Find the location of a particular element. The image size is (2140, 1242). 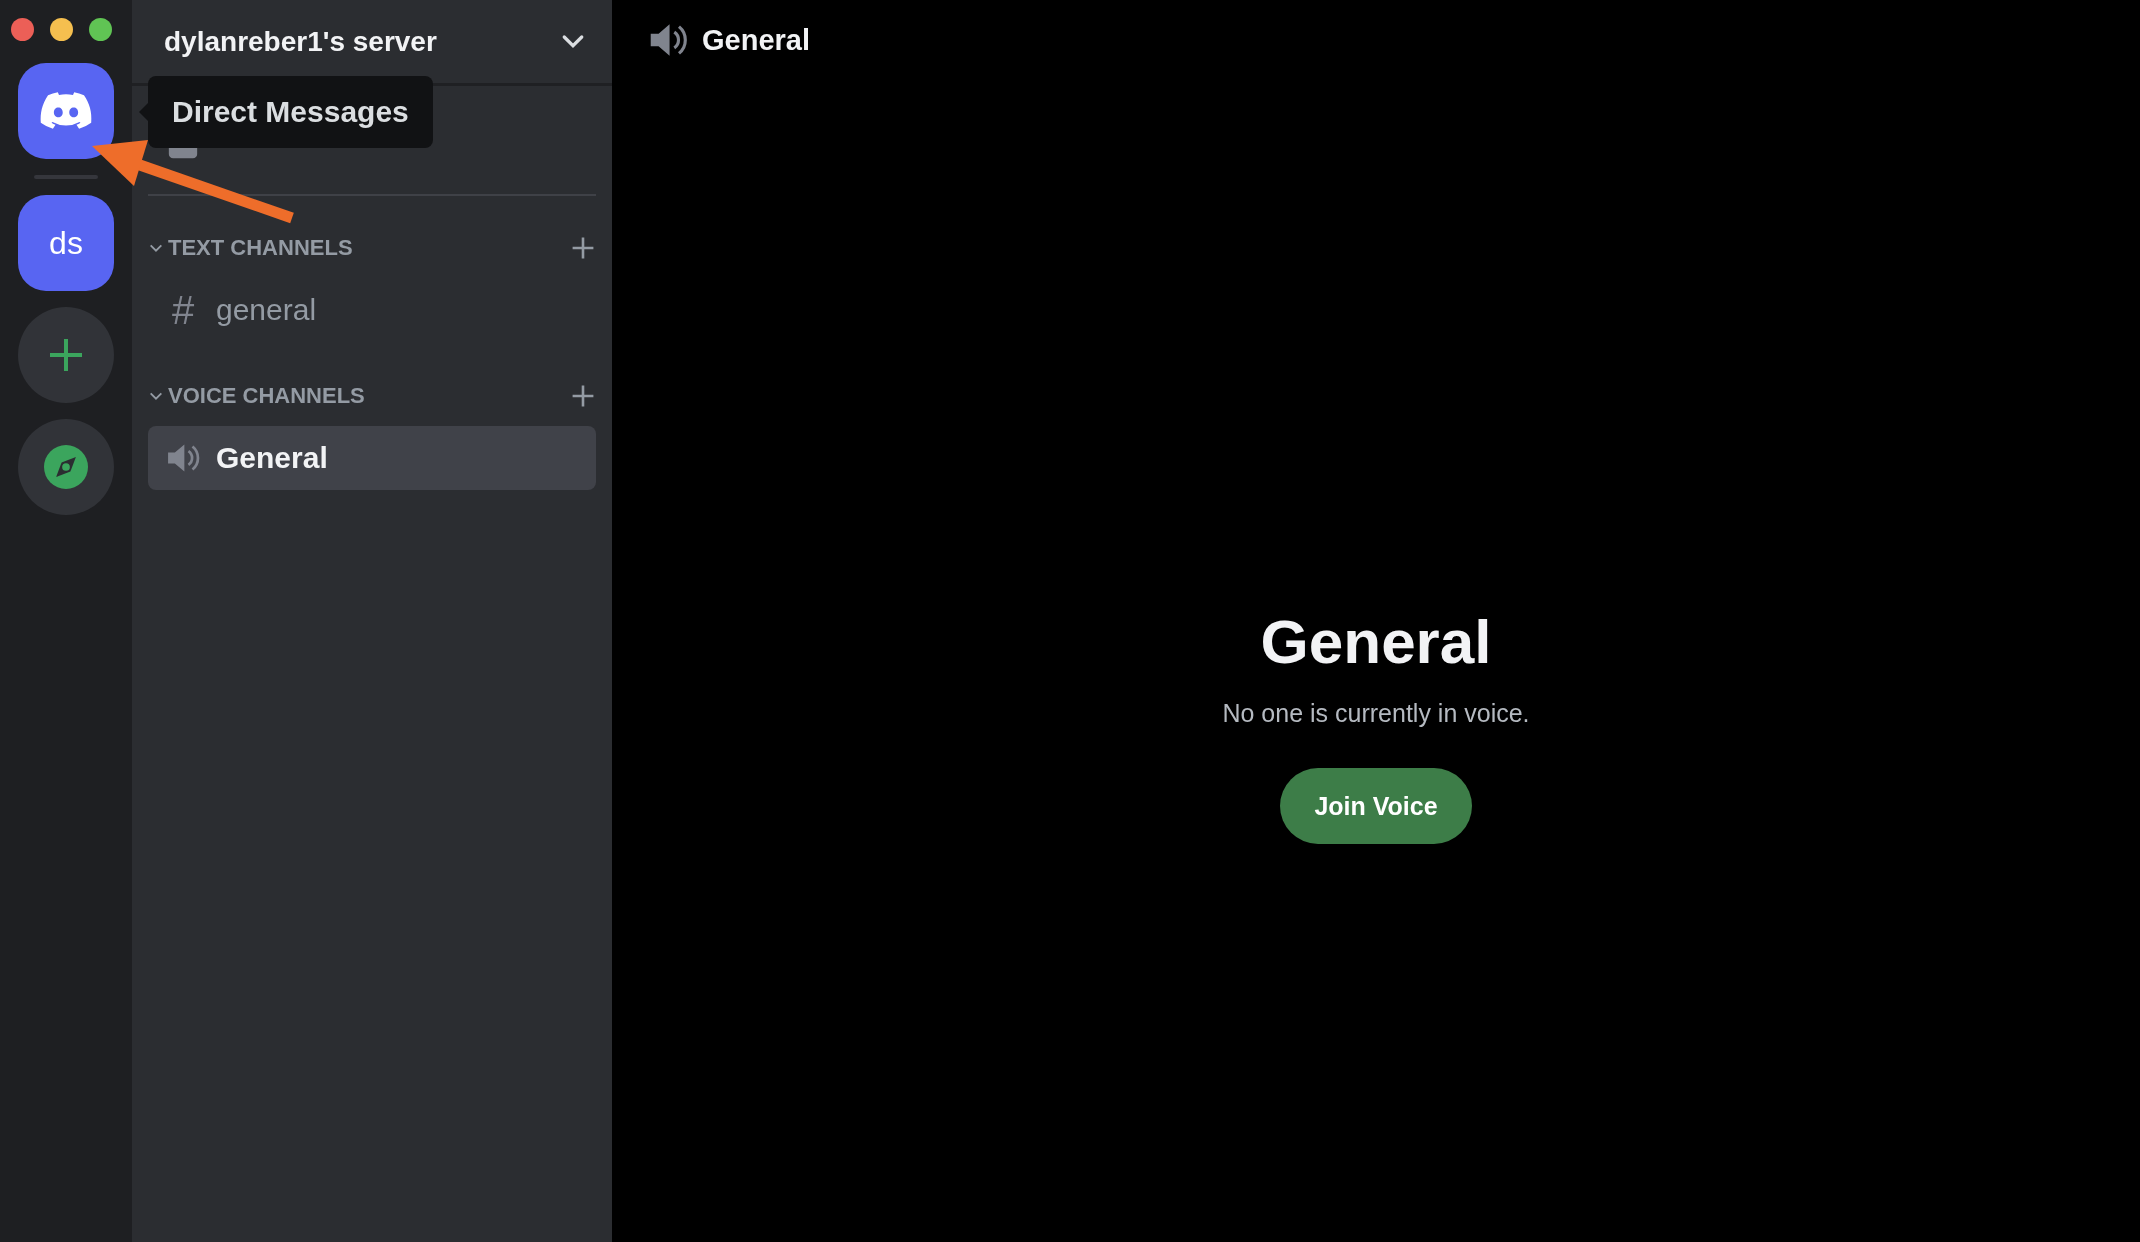

minimize-window-icon is located at coordinates (61, 29).